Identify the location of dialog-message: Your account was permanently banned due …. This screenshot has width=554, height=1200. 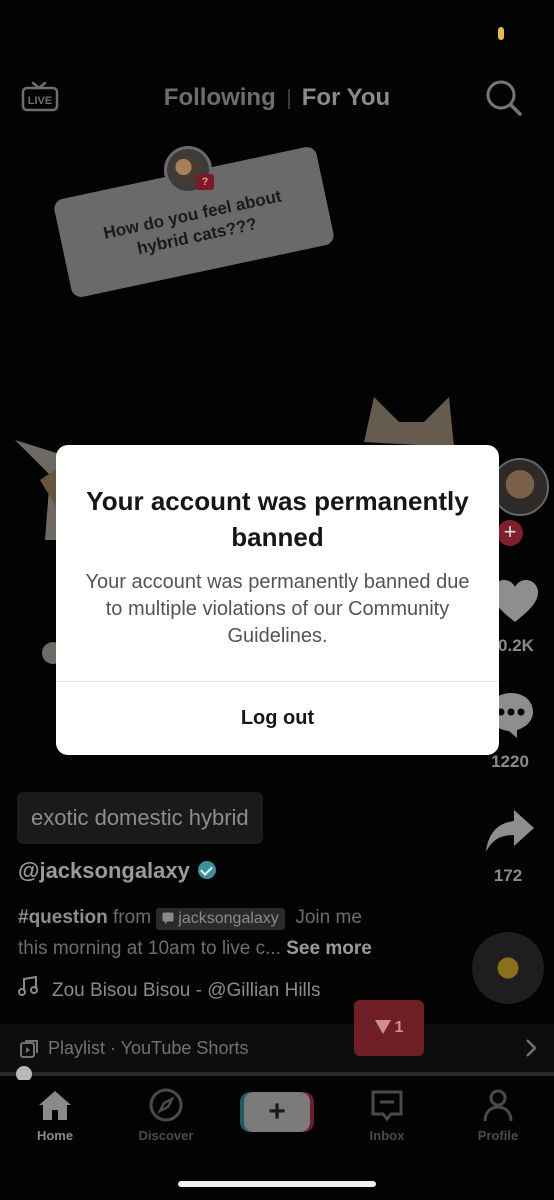
(277, 609).